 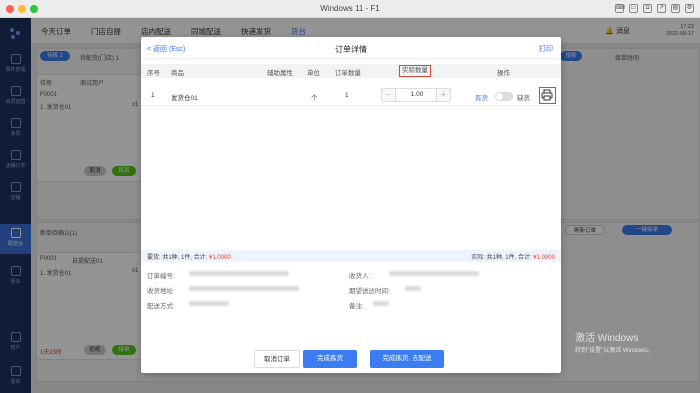 What do you see at coordinates (161, 291) in the screenshot?
I see `address-label: 收货地址:` at bounding box center [161, 291].